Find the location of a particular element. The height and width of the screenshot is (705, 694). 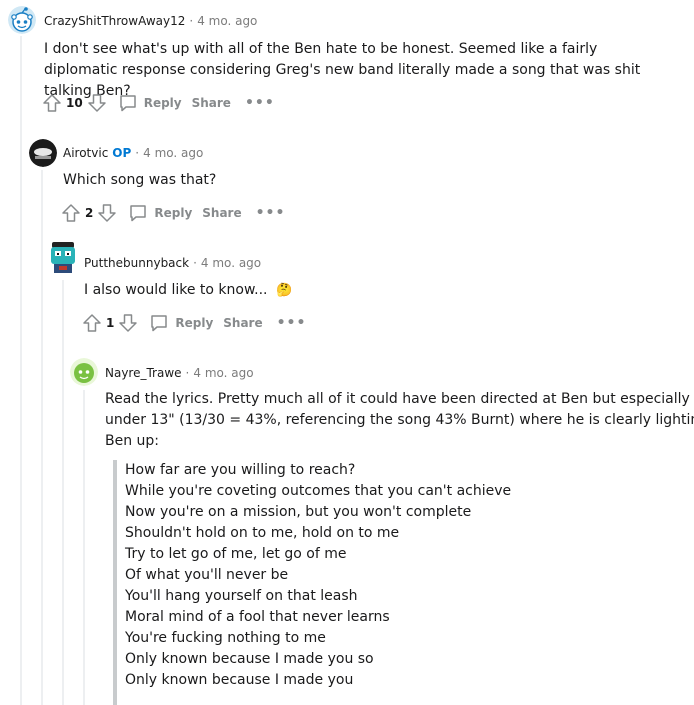

comment-meta: Airotvic OP · 4 mo. ago is located at coordinates (133, 153).